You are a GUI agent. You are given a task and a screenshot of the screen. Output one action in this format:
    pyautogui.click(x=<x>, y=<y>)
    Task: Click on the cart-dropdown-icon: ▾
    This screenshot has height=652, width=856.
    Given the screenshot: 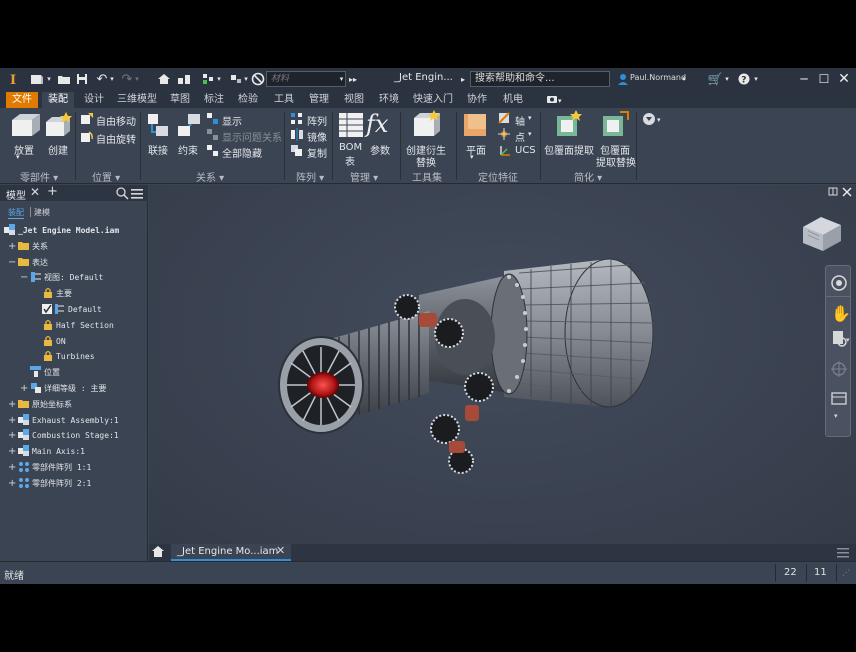 What is the action you would take?
    pyautogui.click(x=727, y=79)
    